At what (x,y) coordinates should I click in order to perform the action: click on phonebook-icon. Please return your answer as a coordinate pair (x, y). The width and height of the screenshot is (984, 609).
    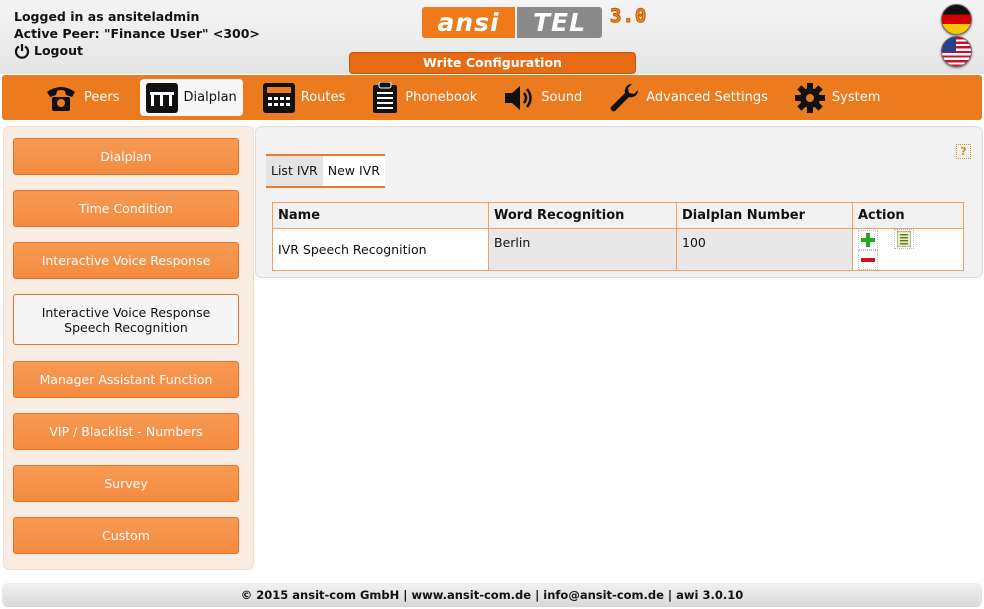
    Looking at the image, I should click on (385, 97).